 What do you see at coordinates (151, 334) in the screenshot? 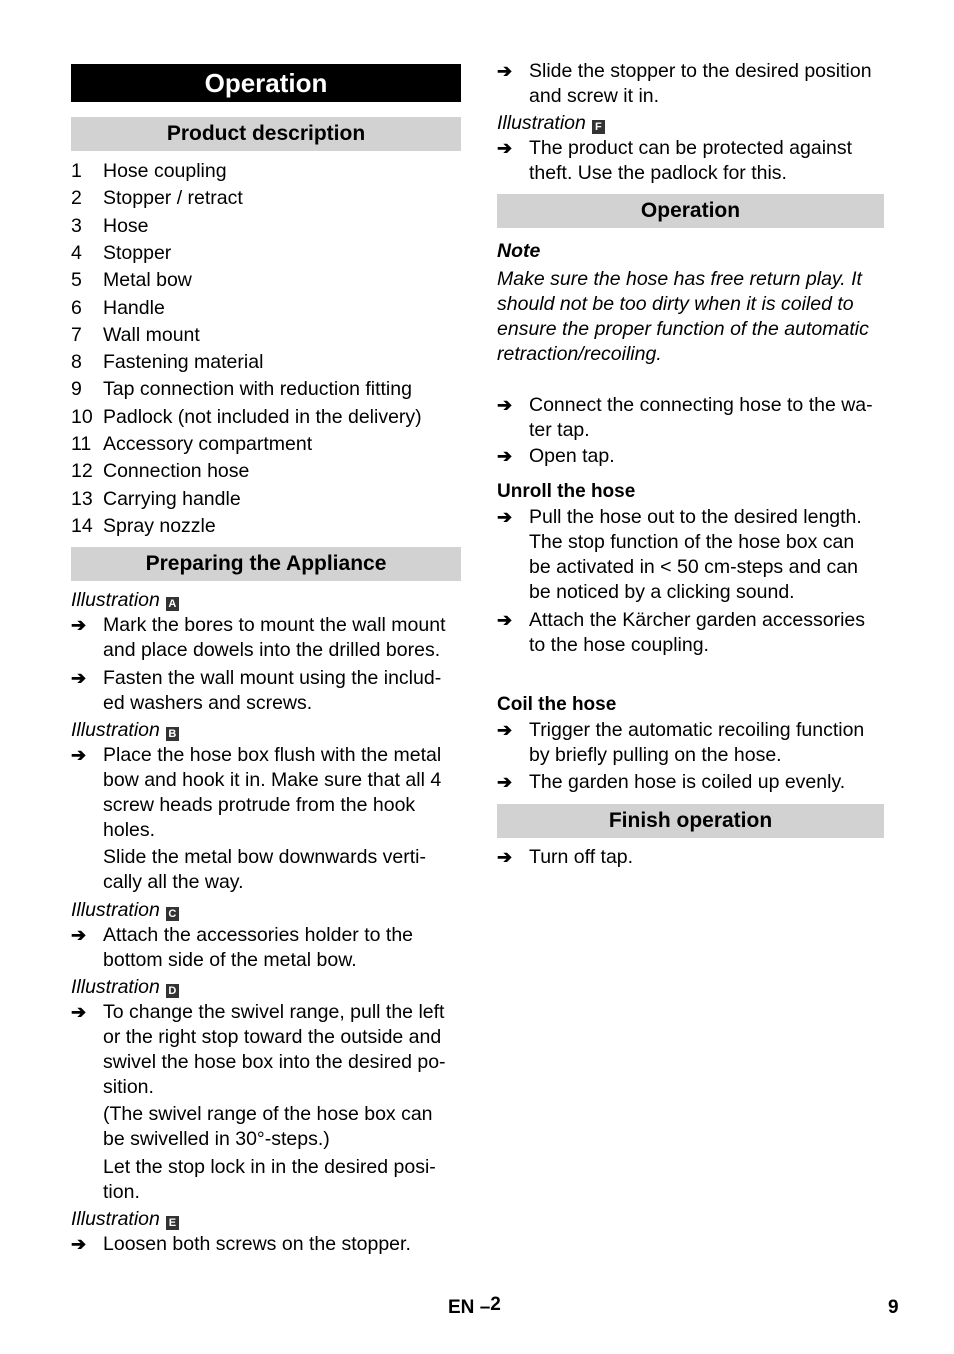
I see `parts-list-label: Wall mount` at bounding box center [151, 334].